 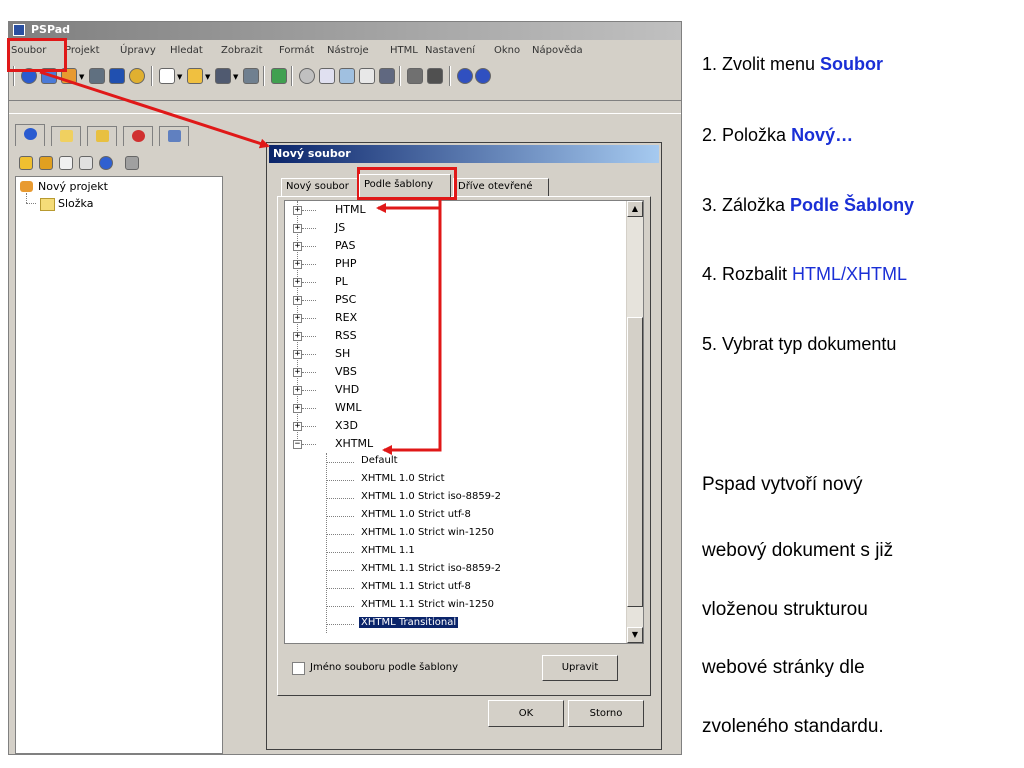 What do you see at coordinates (138, 50) in the screenshot?
I see `menu-upravy: Úpravy` at bounding box center [138, 50].